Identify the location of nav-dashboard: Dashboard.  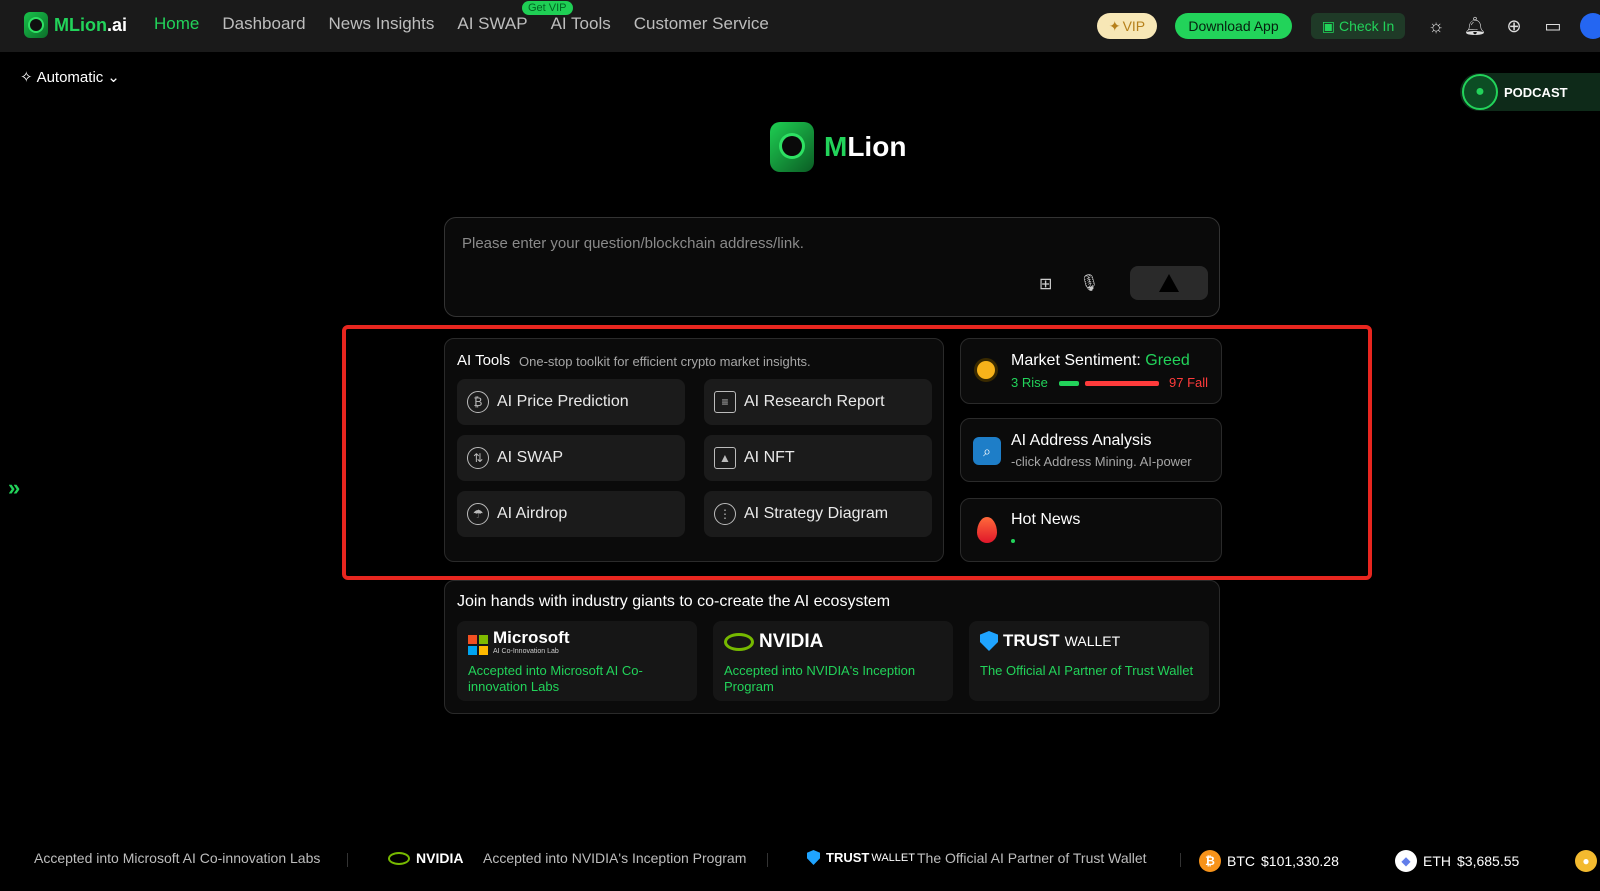
(263, 24).